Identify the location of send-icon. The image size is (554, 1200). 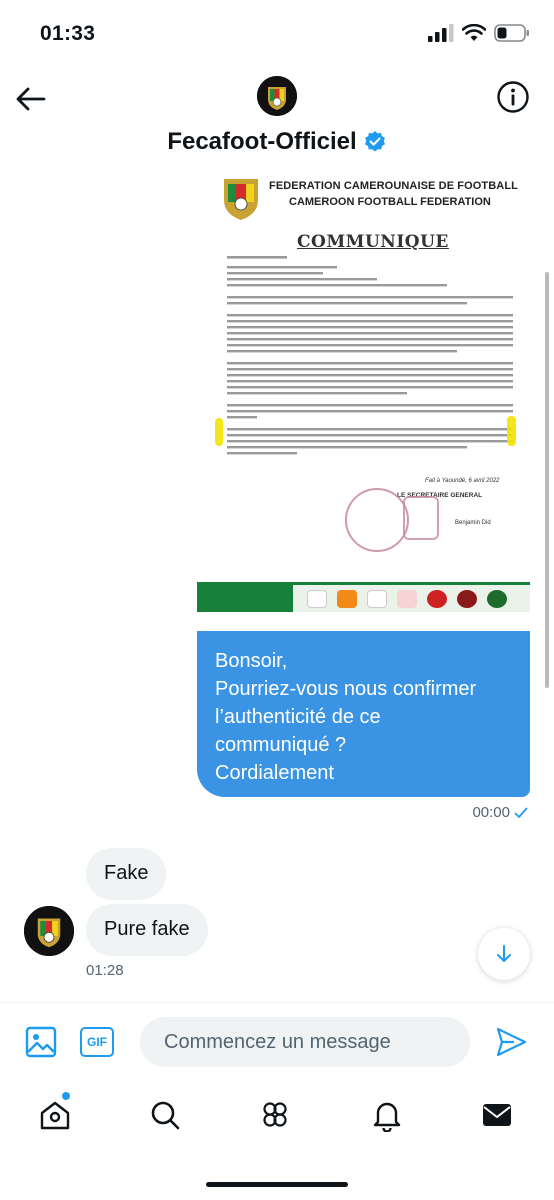
(511, 1042).